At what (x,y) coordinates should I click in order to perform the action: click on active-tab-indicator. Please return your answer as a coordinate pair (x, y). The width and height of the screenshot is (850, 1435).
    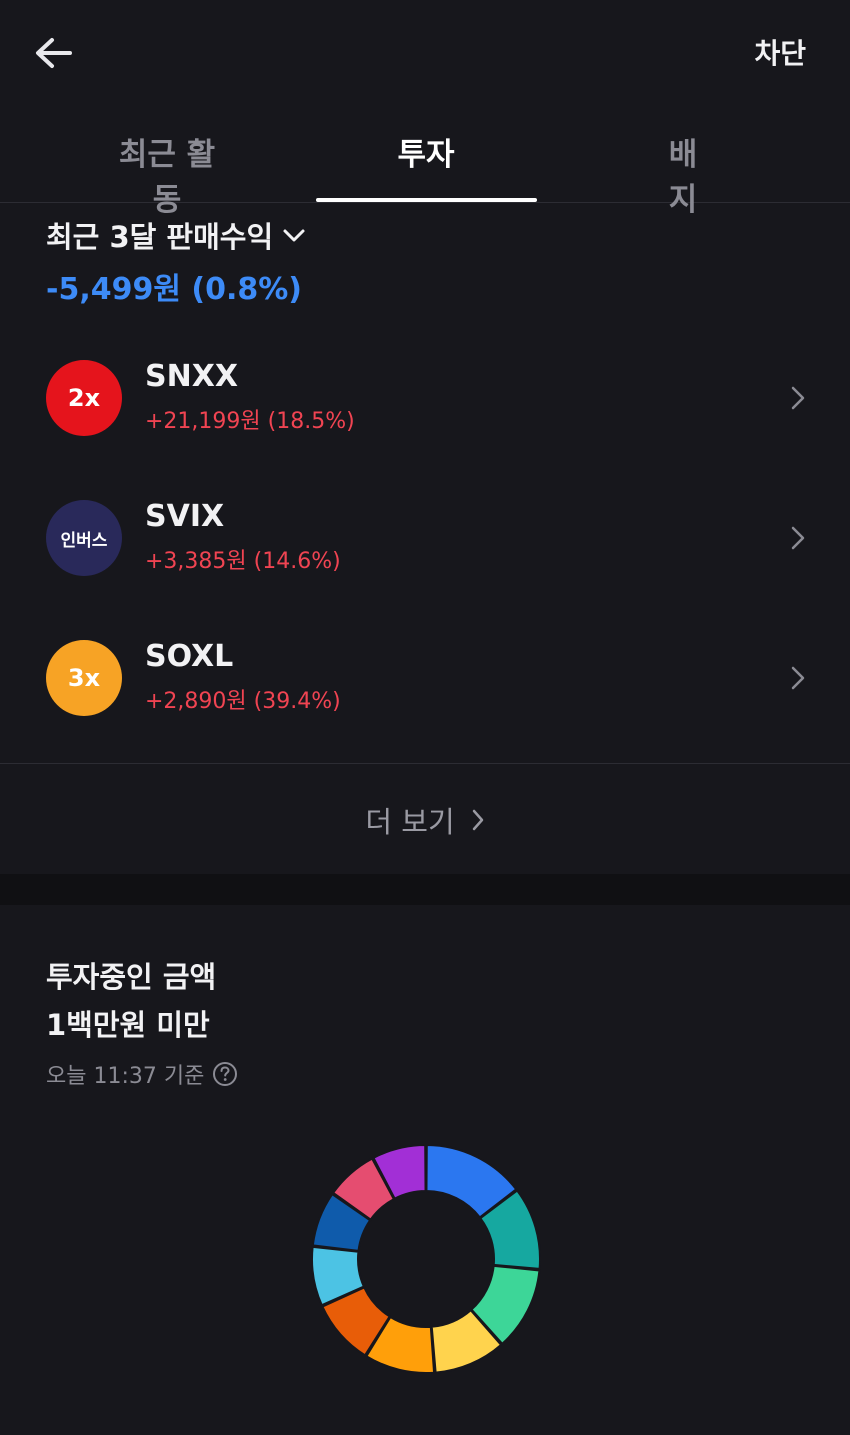
    Looking at the image, I should click on (426, 200).